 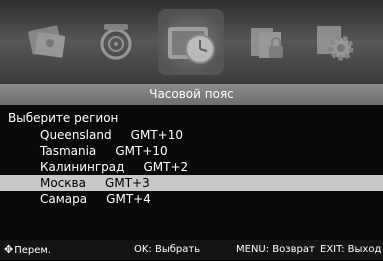 I want to click on list-item-label: Калининград GMT+2, so click(x=114, y=167).